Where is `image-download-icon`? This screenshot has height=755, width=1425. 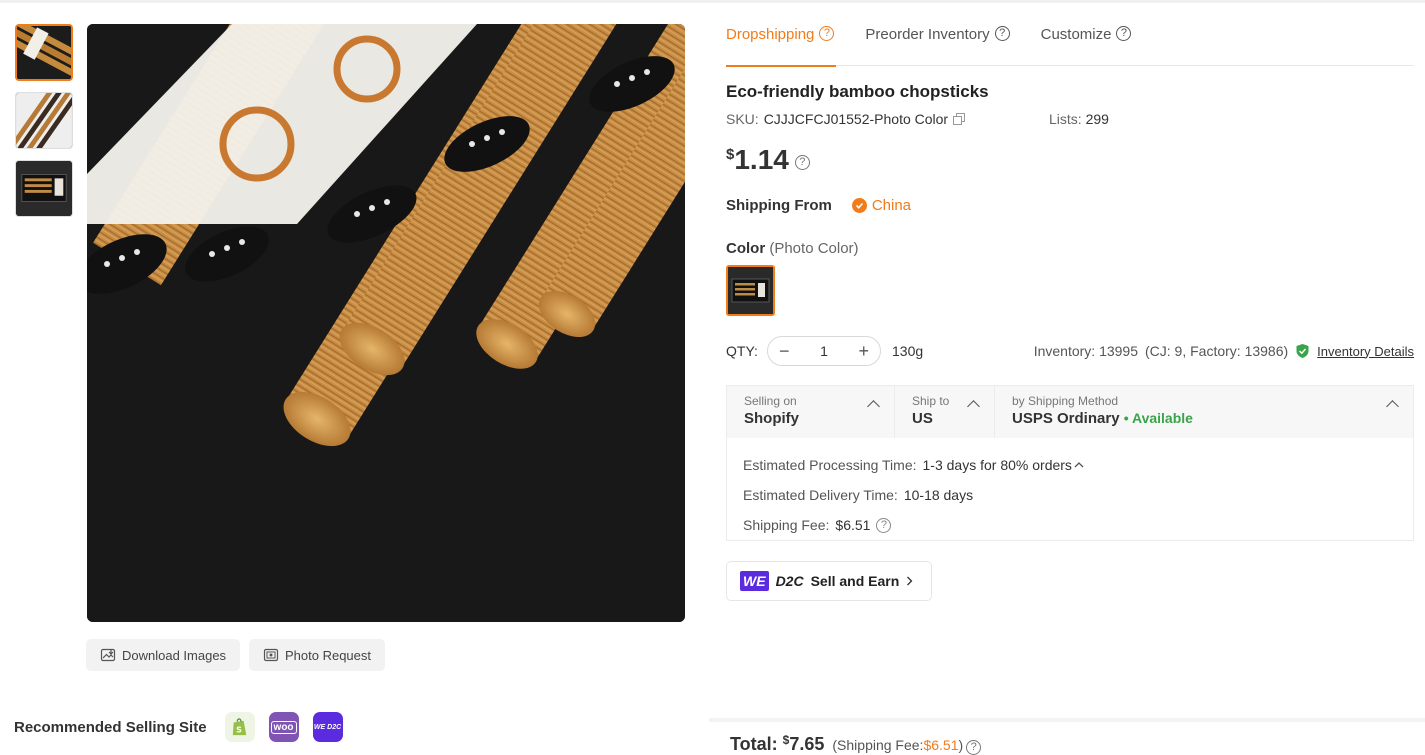 image-download-icon is located at coordinates (108, 655).